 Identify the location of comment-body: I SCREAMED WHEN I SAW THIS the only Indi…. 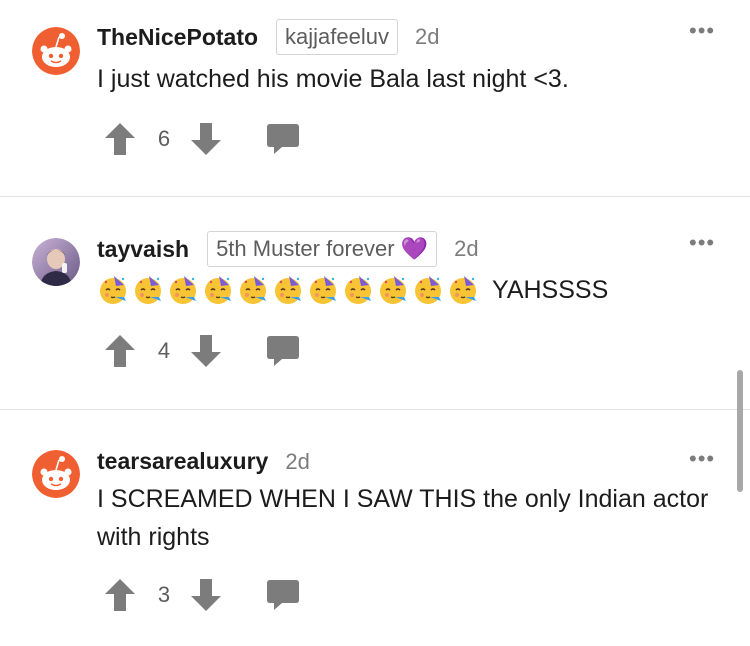
(403, 518).